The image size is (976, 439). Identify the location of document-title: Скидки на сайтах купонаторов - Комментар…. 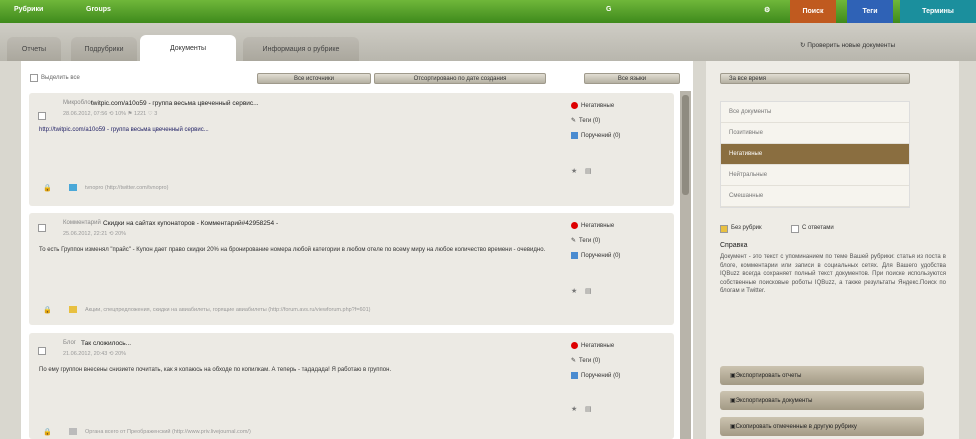
(190, 223).